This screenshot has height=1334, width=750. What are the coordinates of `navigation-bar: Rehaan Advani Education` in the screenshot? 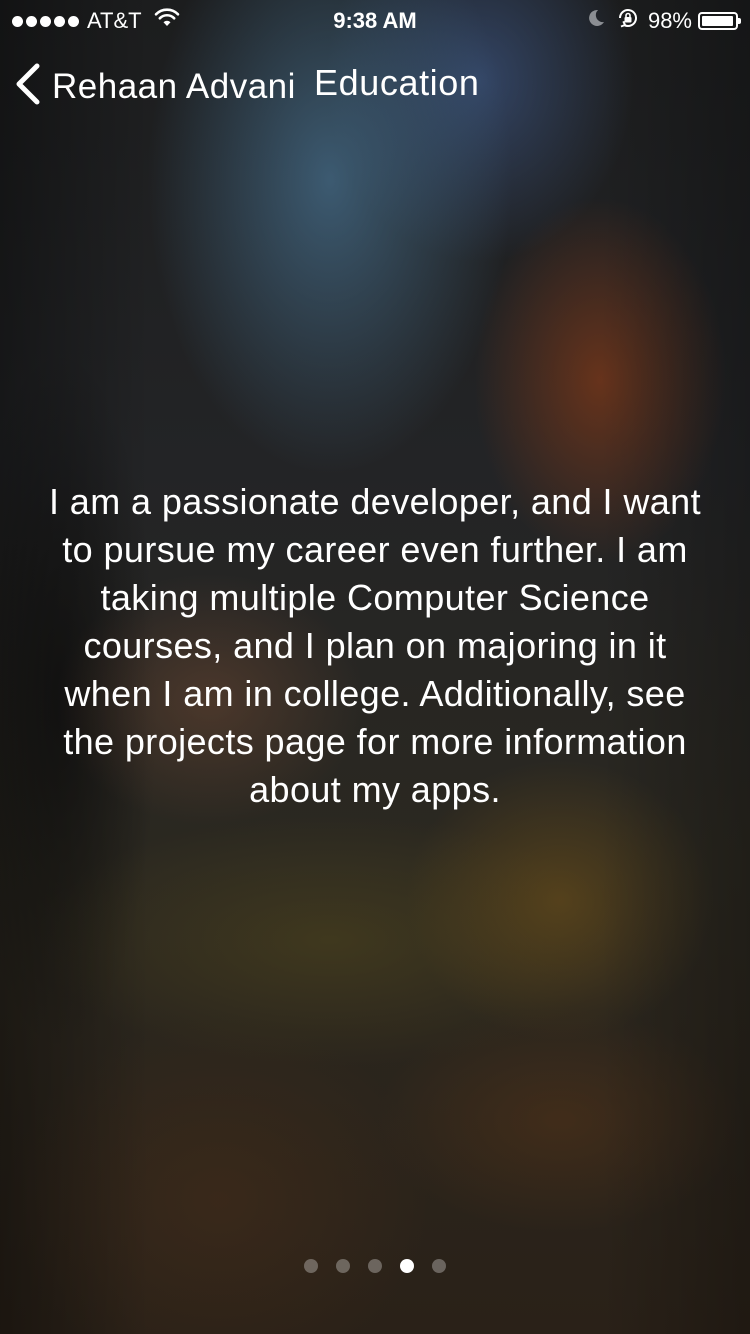 It's located at (375, 84).